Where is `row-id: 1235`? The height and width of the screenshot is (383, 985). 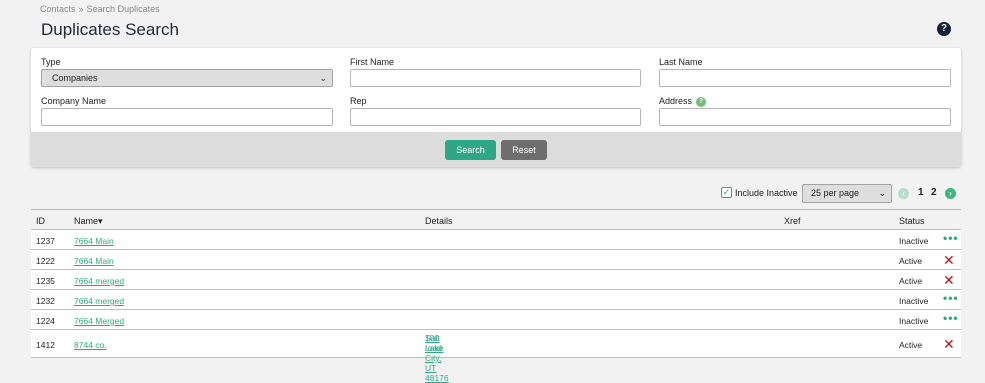
row-id: 1235 is located at coordinates (45, 281).